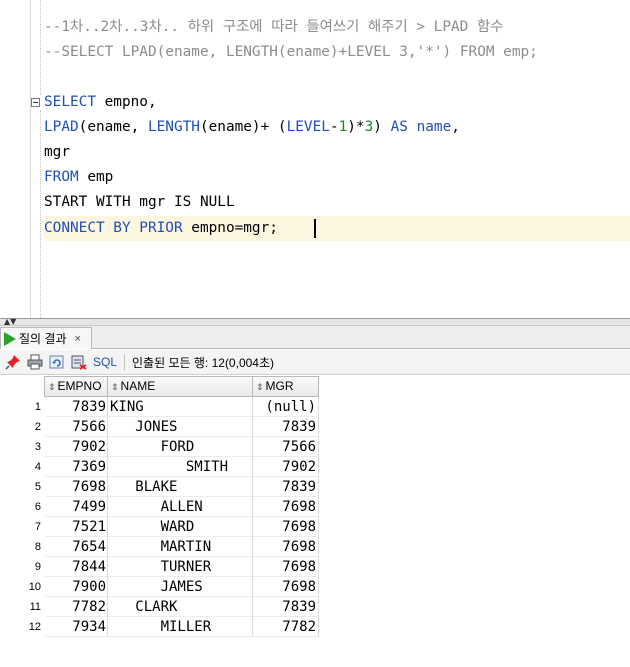 The width and height of the screenshot is (630, 667). I want to click on column-header-label: MGR, so click(279, 386).